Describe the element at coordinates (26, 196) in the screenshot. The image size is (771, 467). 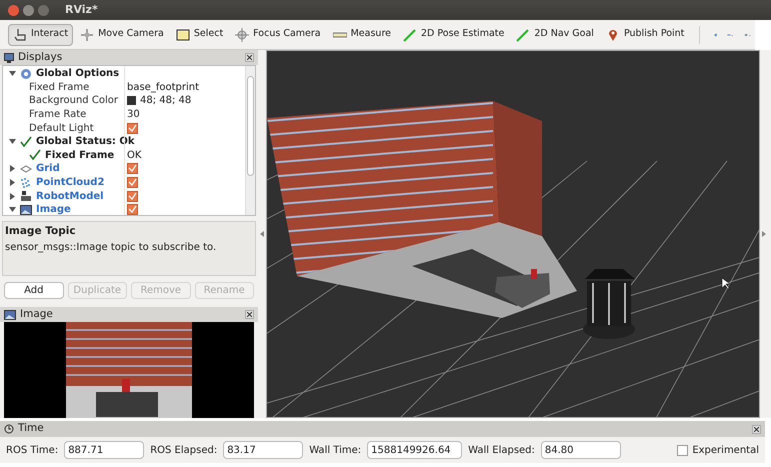
I see `robot-icon` at that location.